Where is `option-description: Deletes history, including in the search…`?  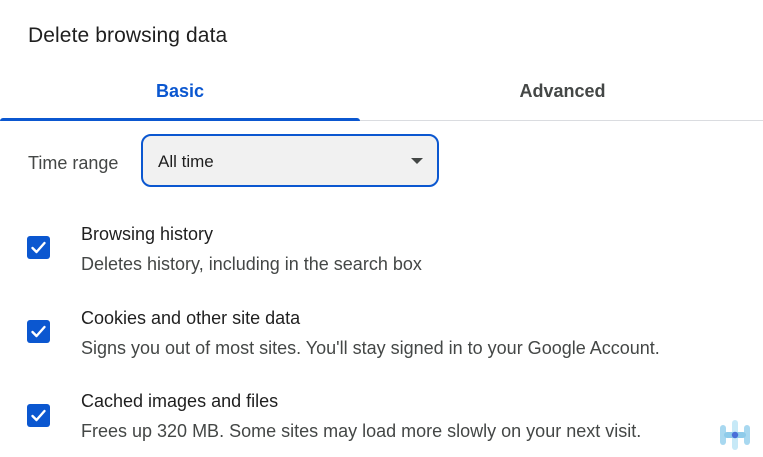 option-description: Deletes history, including in the search… is located at coordinates (251, 264).